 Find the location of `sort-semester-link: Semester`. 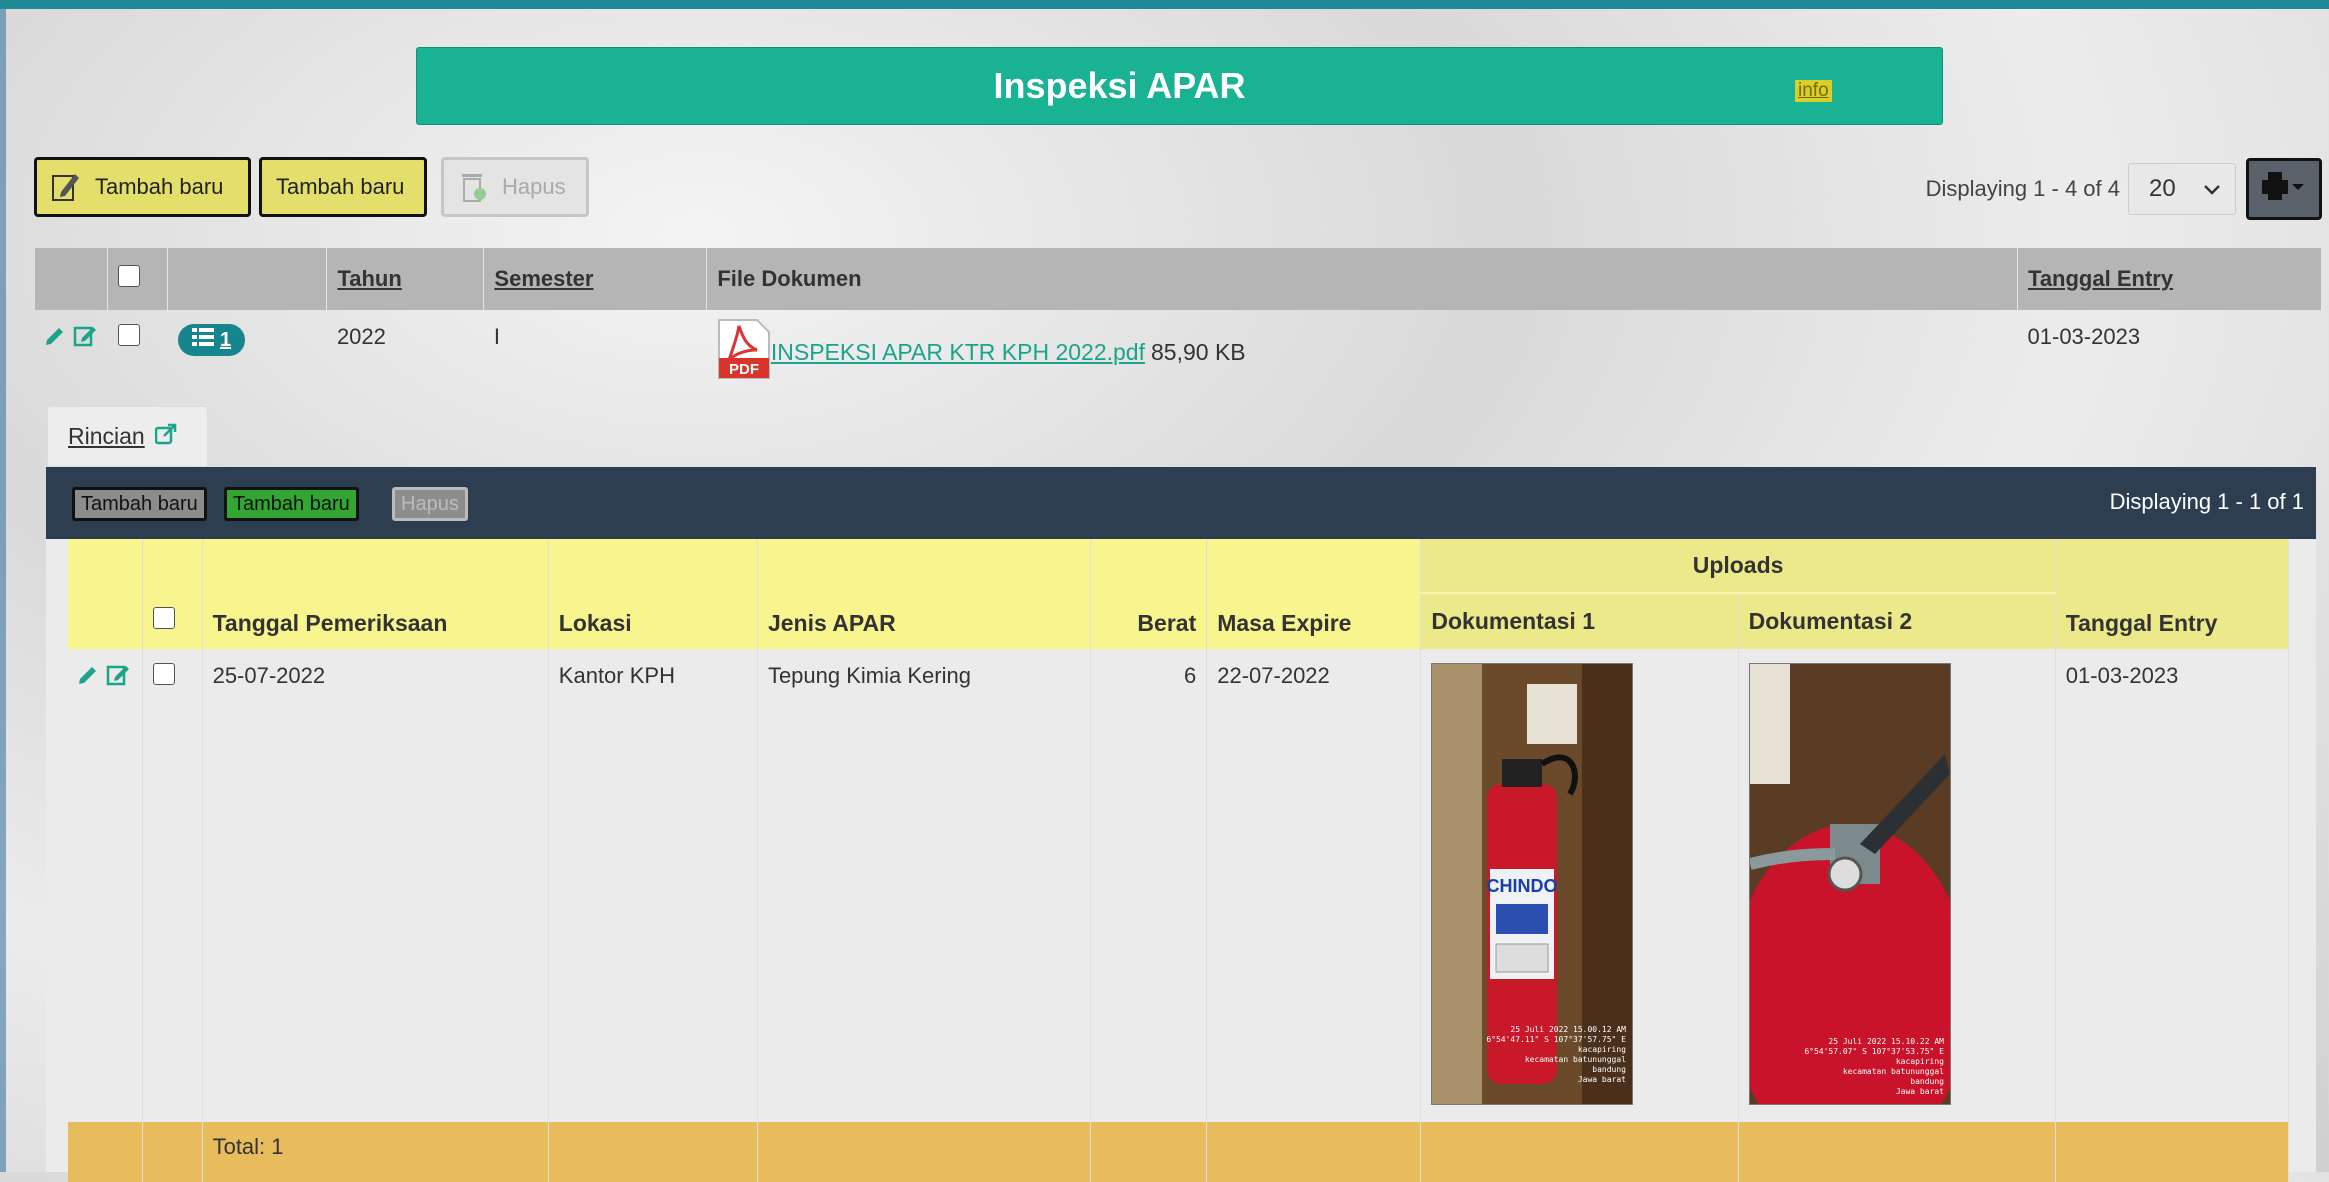

sort-semester-link: Semester is located at coordinates (543, 278).